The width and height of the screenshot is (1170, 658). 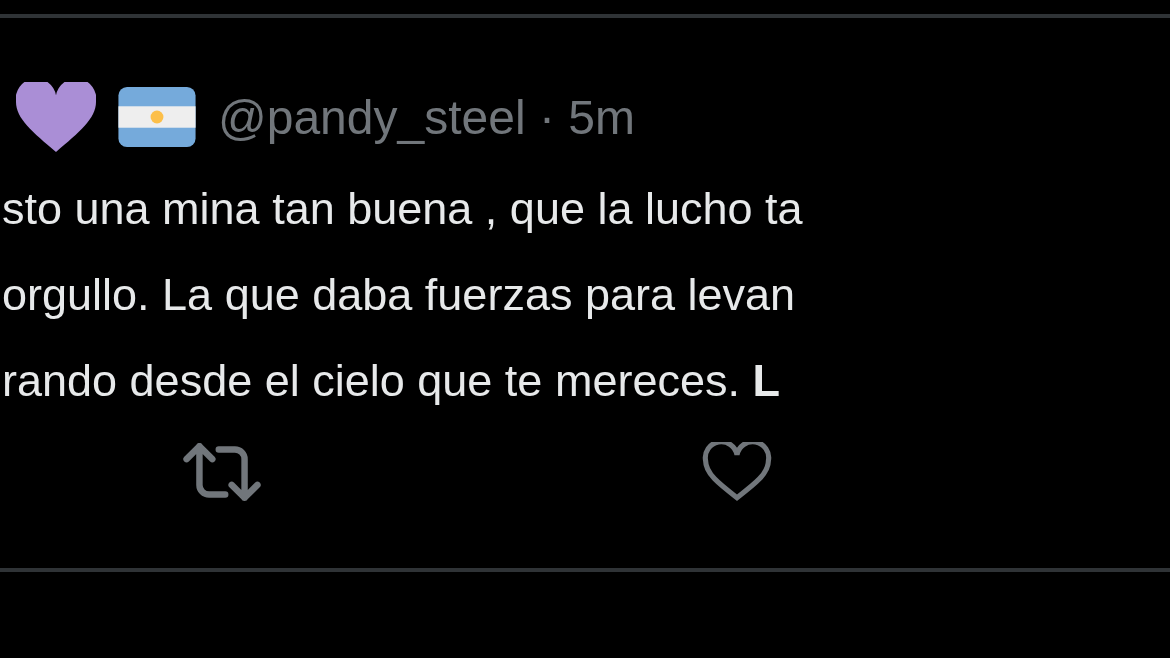 What do you see at coordinates (426, 117) in the screenshot?
I see `author-handle: @pandy_steel · 5m` at bounding box center [426, 117].